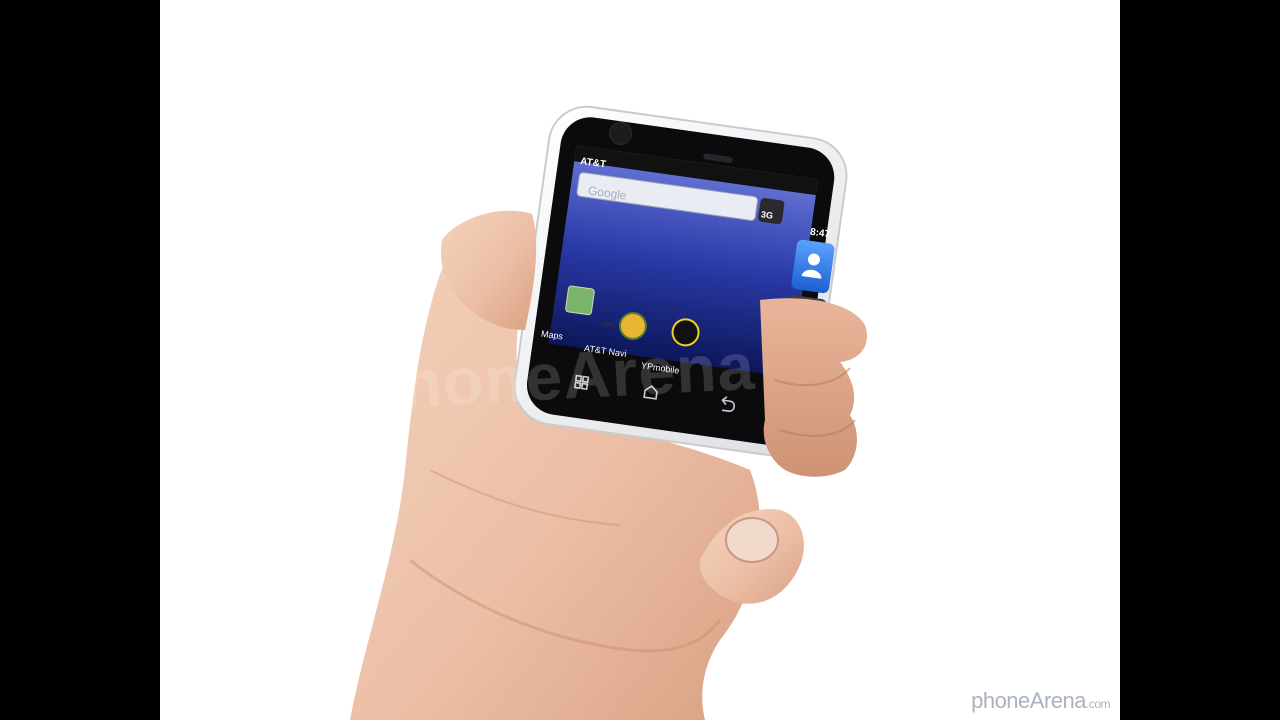 This screenshot has width=1280, height=720. Describe the element at coordinates (1098, 704) in the screenshot. I see `watermark-corner-suffix: .com` at that location.